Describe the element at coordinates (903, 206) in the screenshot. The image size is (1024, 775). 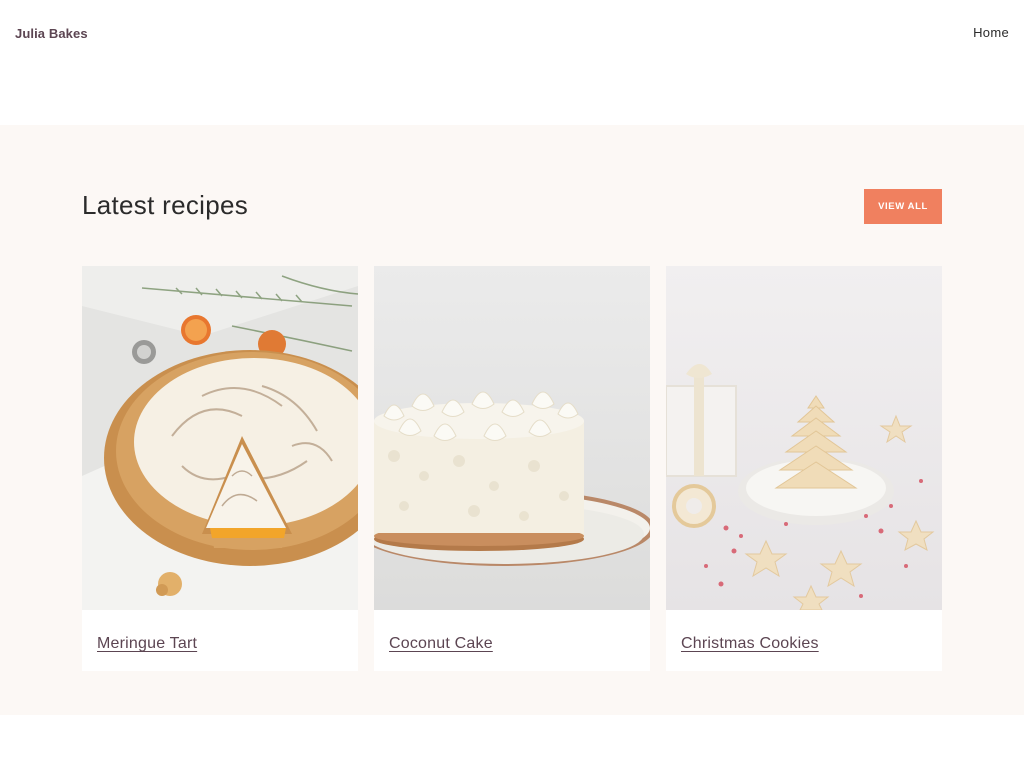
I see `view-all-button: View all` at that location.